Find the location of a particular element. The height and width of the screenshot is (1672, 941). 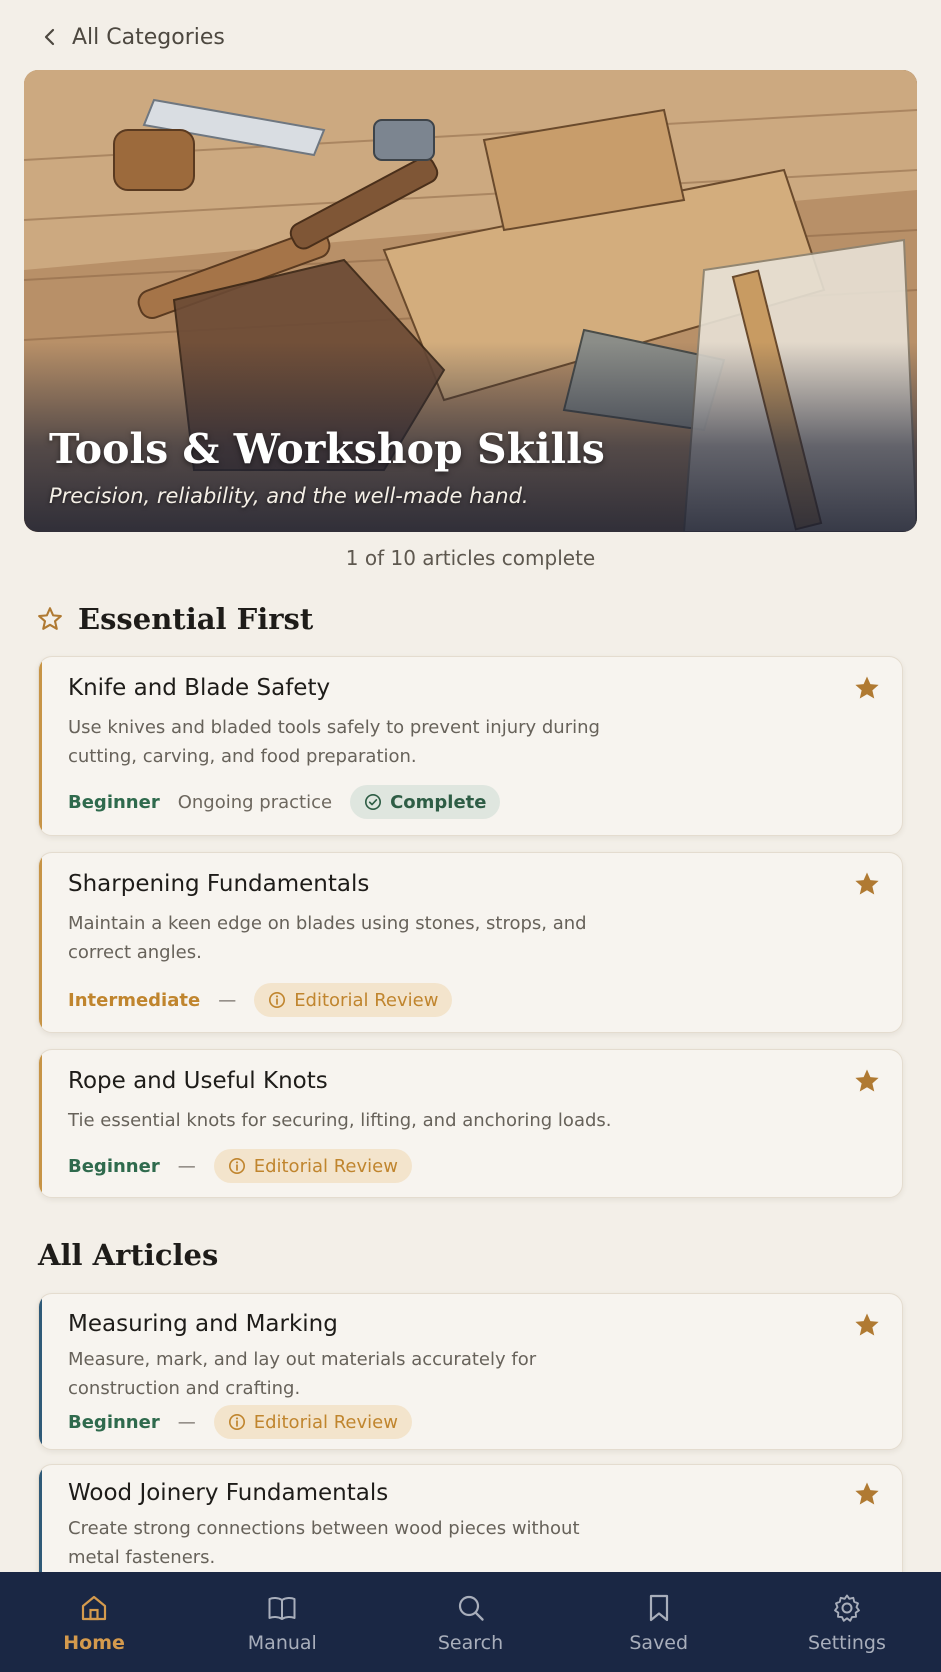

difficulty-level: Intermediate is located at coordinates (134, 1000).